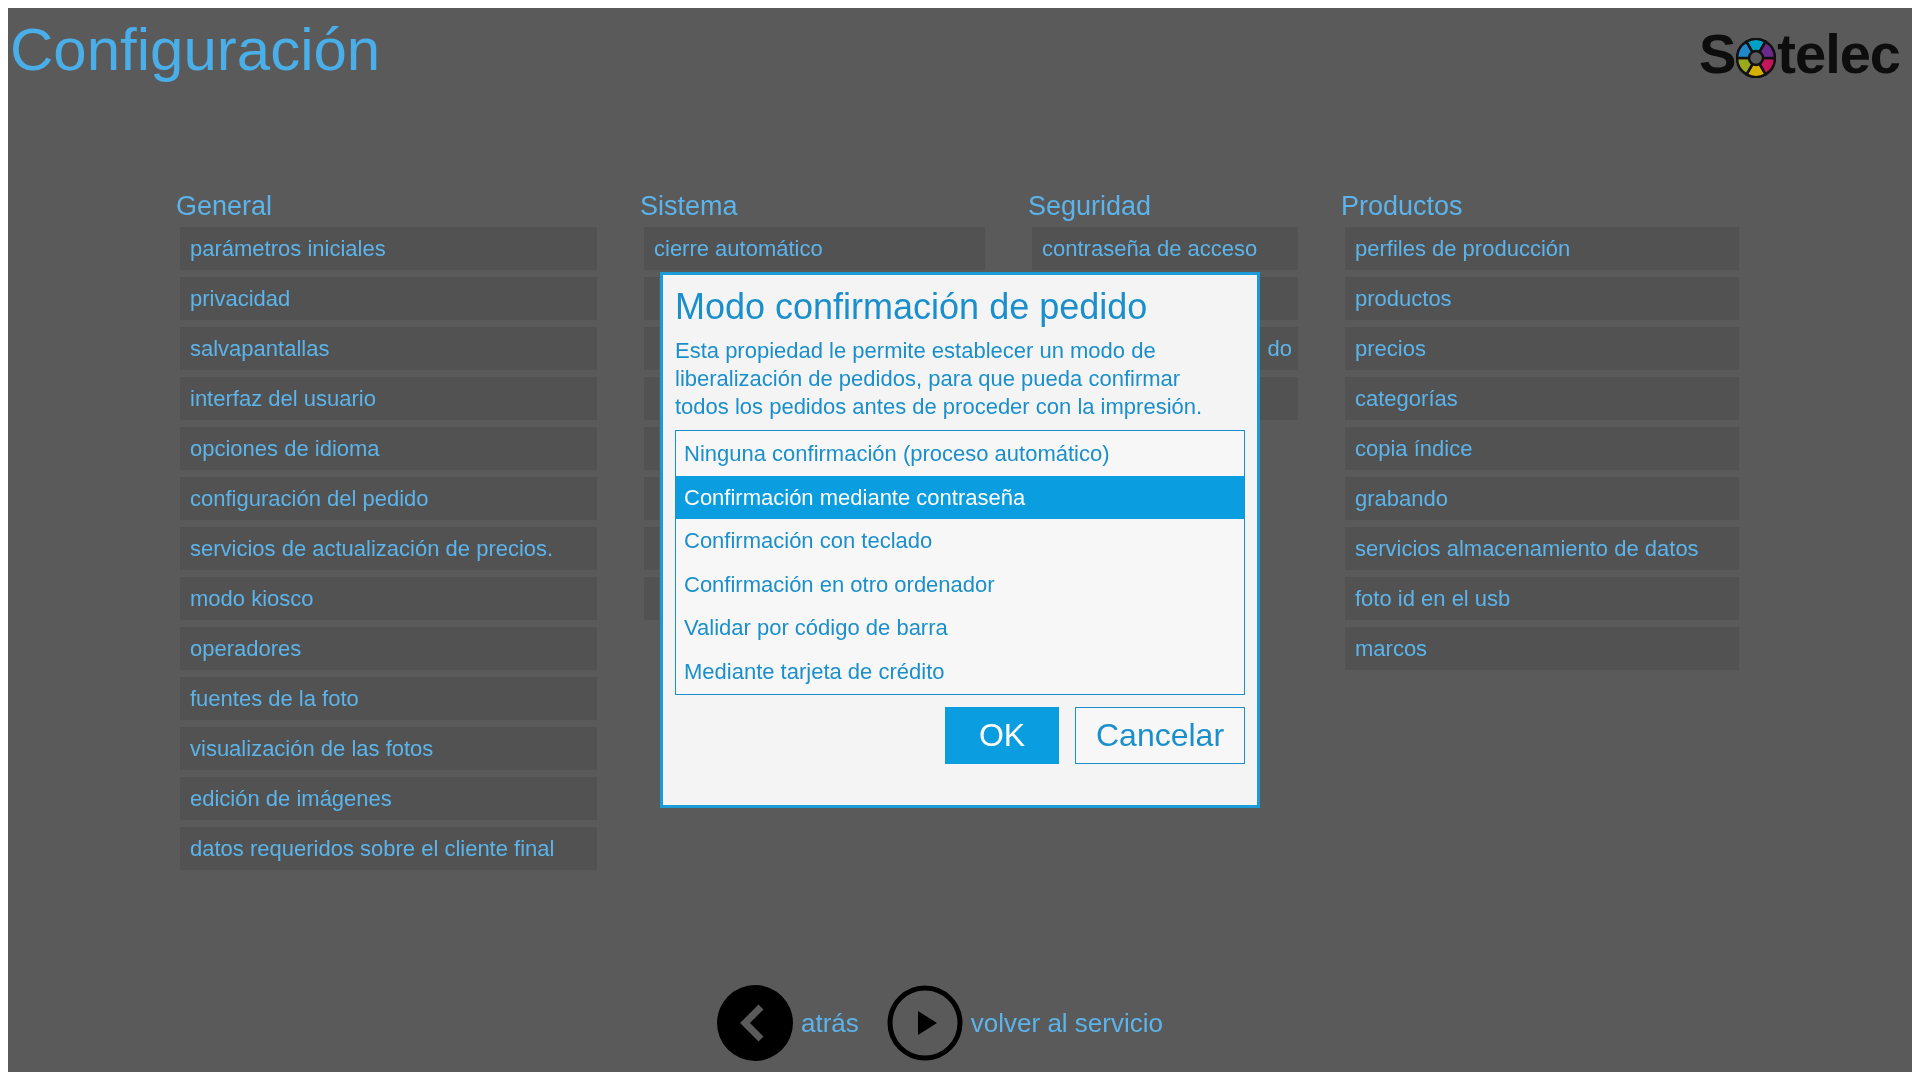  Describe the element at coordinates (1717, 54) in the screenshot. I see `logo-text: S` at that location.